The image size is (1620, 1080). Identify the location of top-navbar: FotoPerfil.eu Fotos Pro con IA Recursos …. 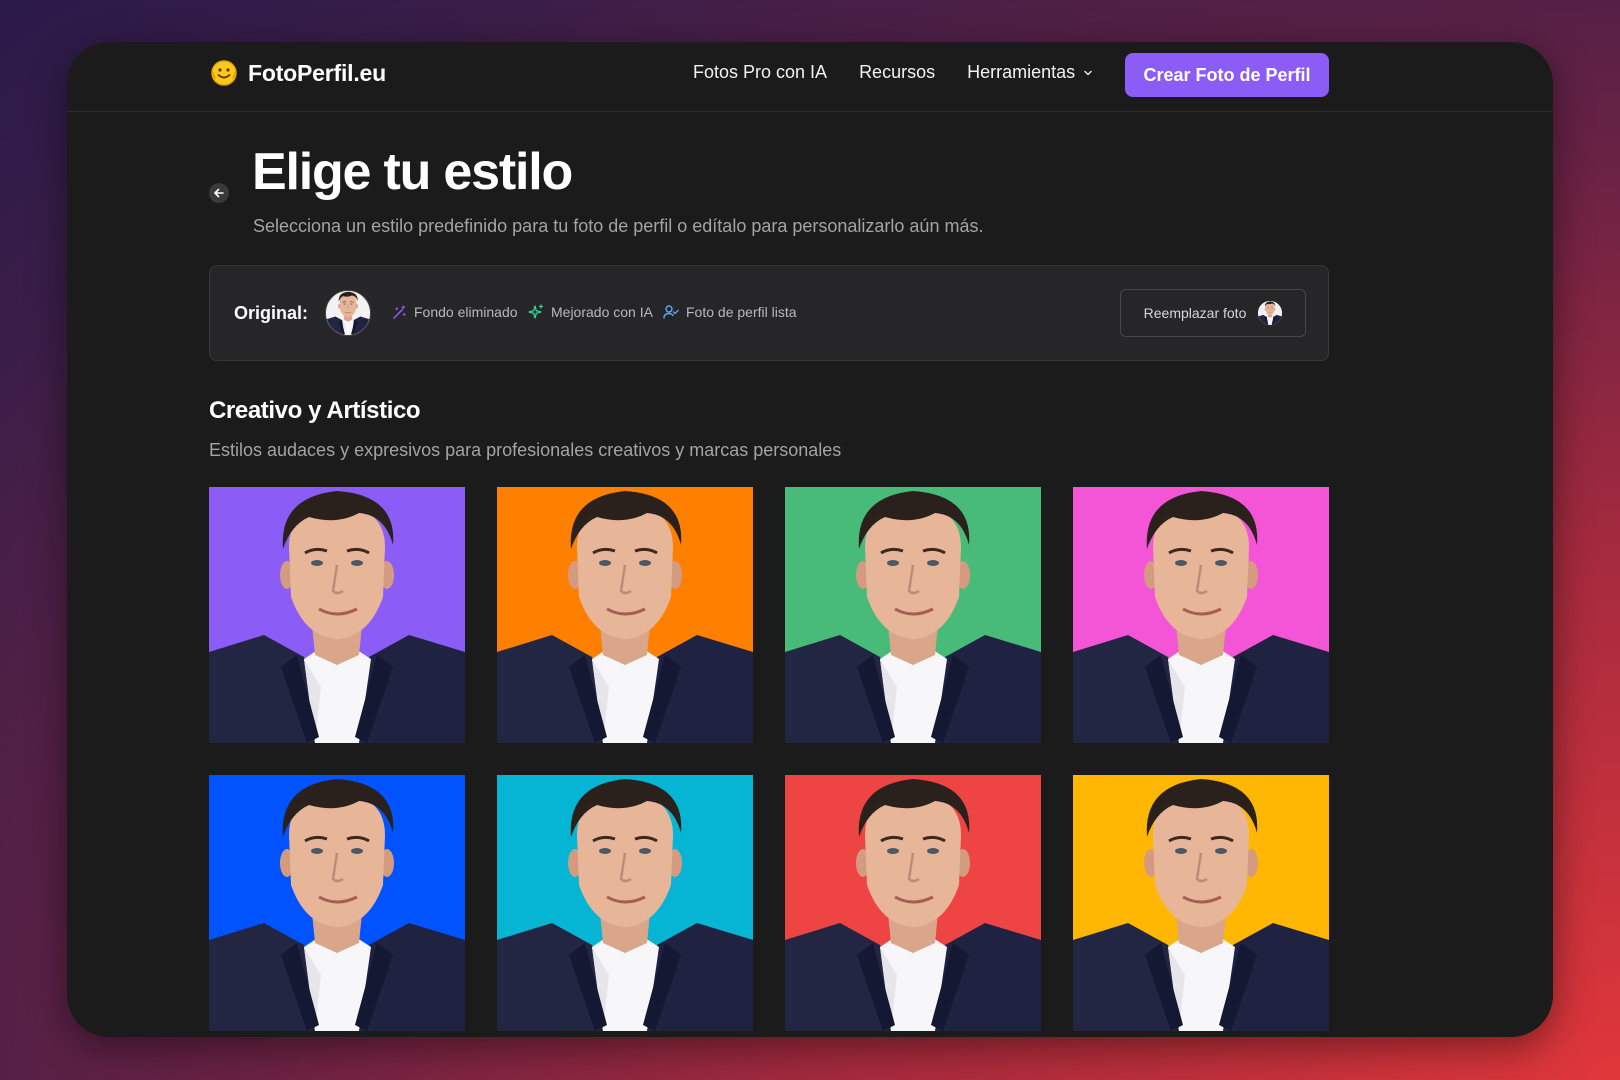
(810, 77).